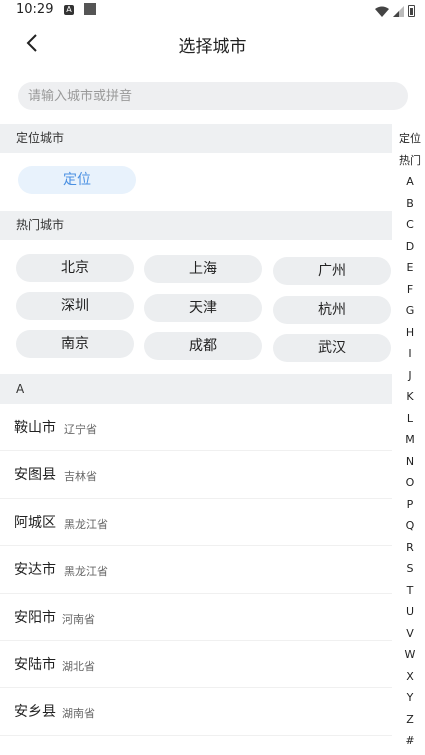 This screenshot has height=755, width=425. I want to click on city-province: 河南省, so click(78, 619).